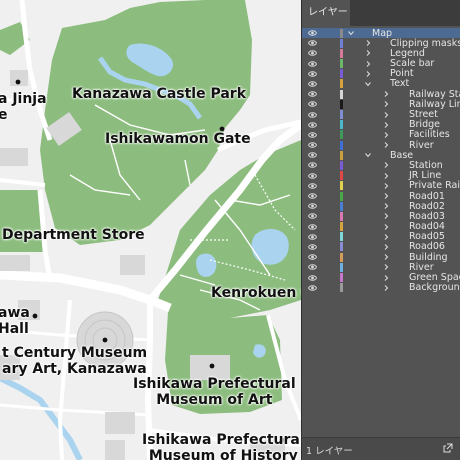  I want to click on layer-row: Station, so click(381, 165).